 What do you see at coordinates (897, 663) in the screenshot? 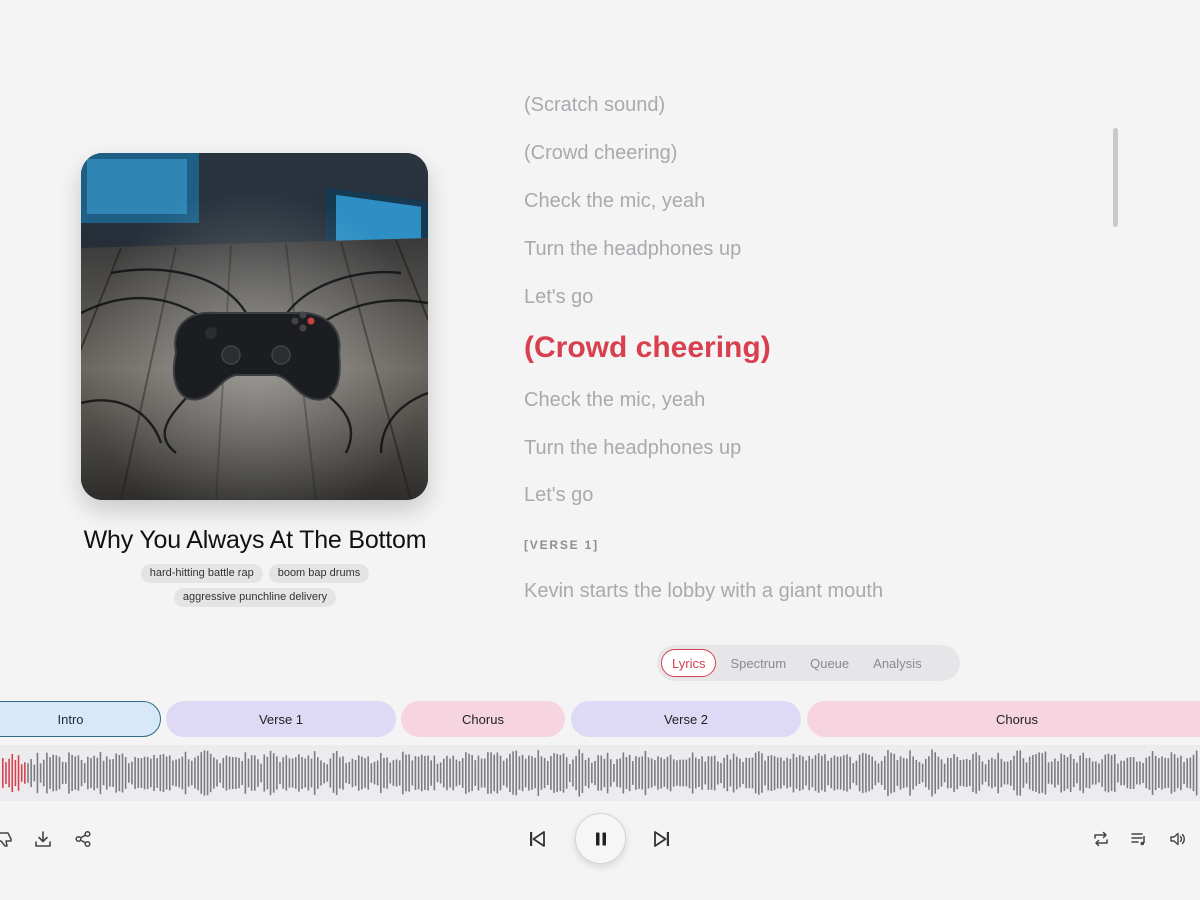
I see `tab-analysis: Analysis` at bounding box center [897, 663].